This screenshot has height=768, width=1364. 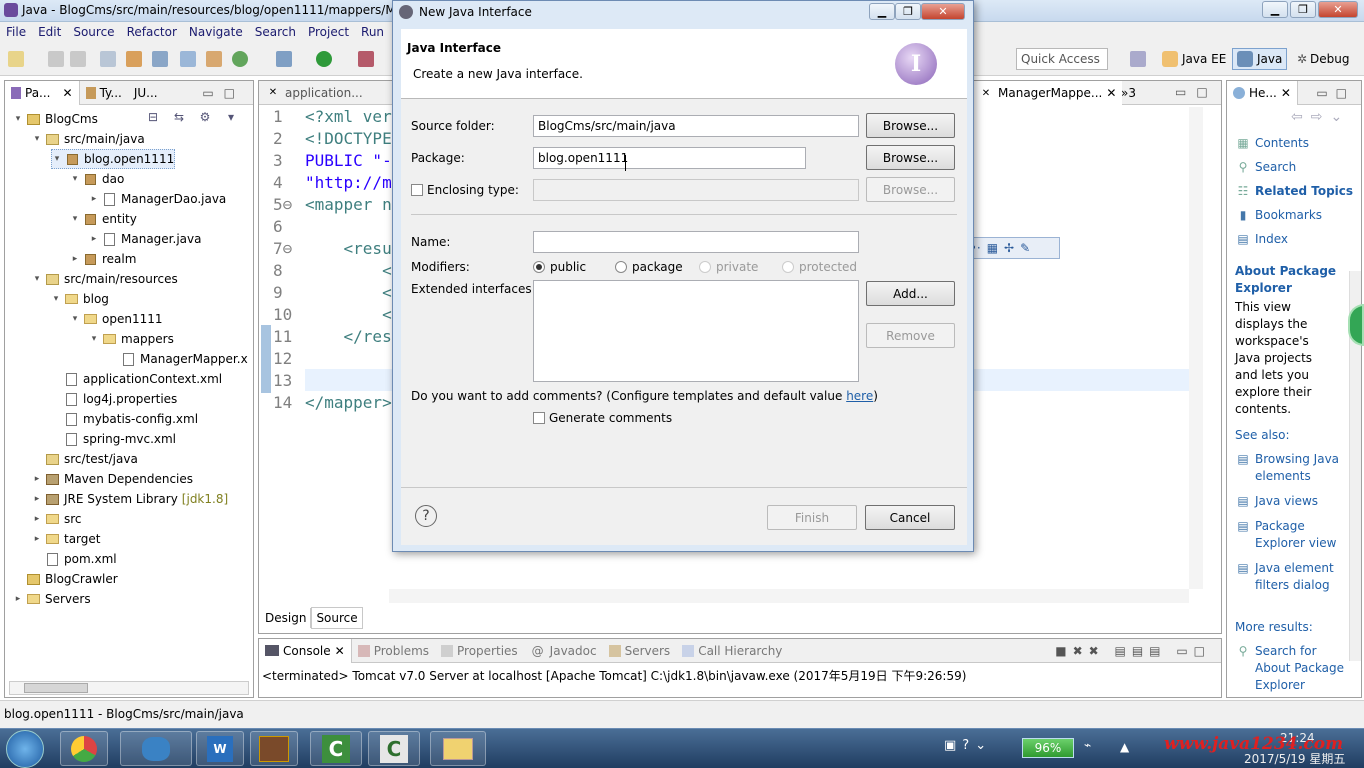 I want to click on tab-source: Source, so click(x=337, y=618).